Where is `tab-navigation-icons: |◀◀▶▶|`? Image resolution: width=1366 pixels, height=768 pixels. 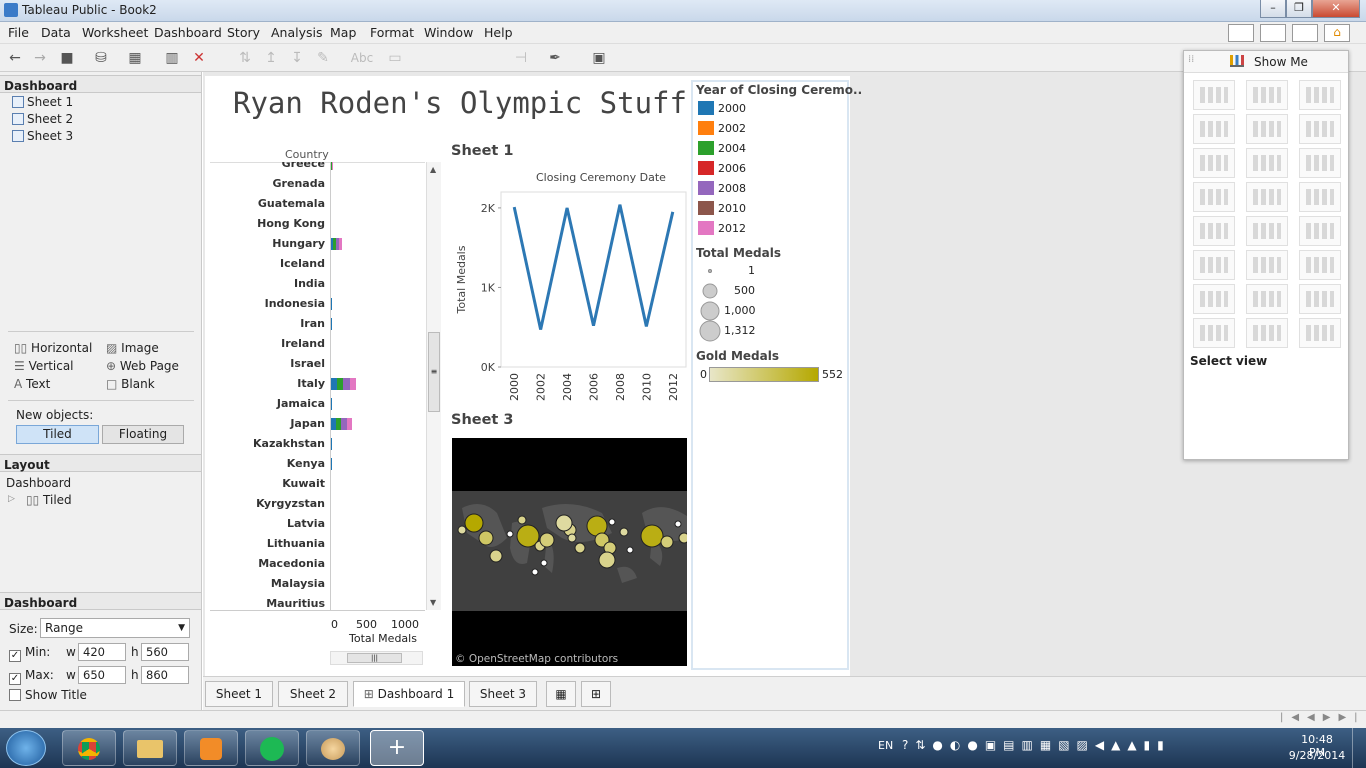
tab-navigation-icons: |◀◀▶▶| is located at coordinates (1323, 717).